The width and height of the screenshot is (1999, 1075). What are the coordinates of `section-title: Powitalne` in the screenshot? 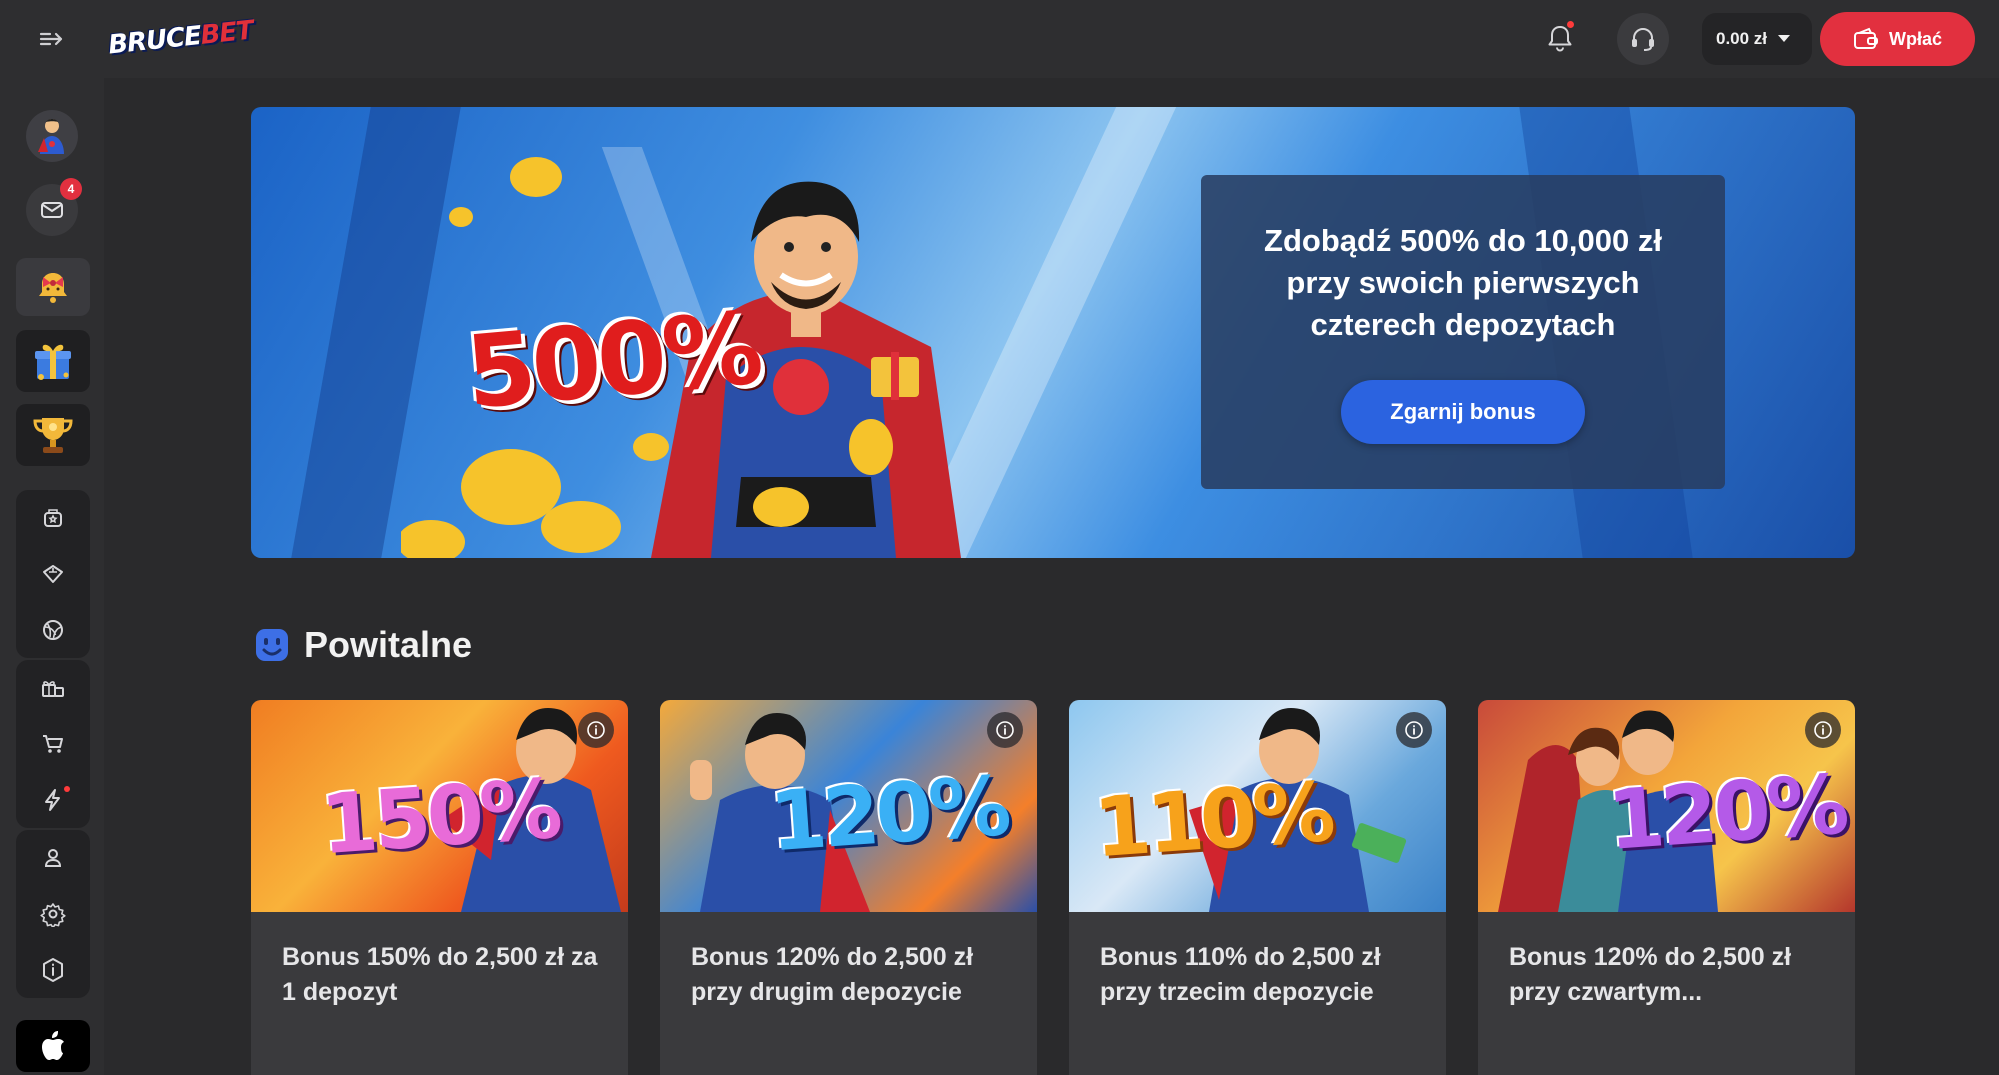 It's located at (388, 644).